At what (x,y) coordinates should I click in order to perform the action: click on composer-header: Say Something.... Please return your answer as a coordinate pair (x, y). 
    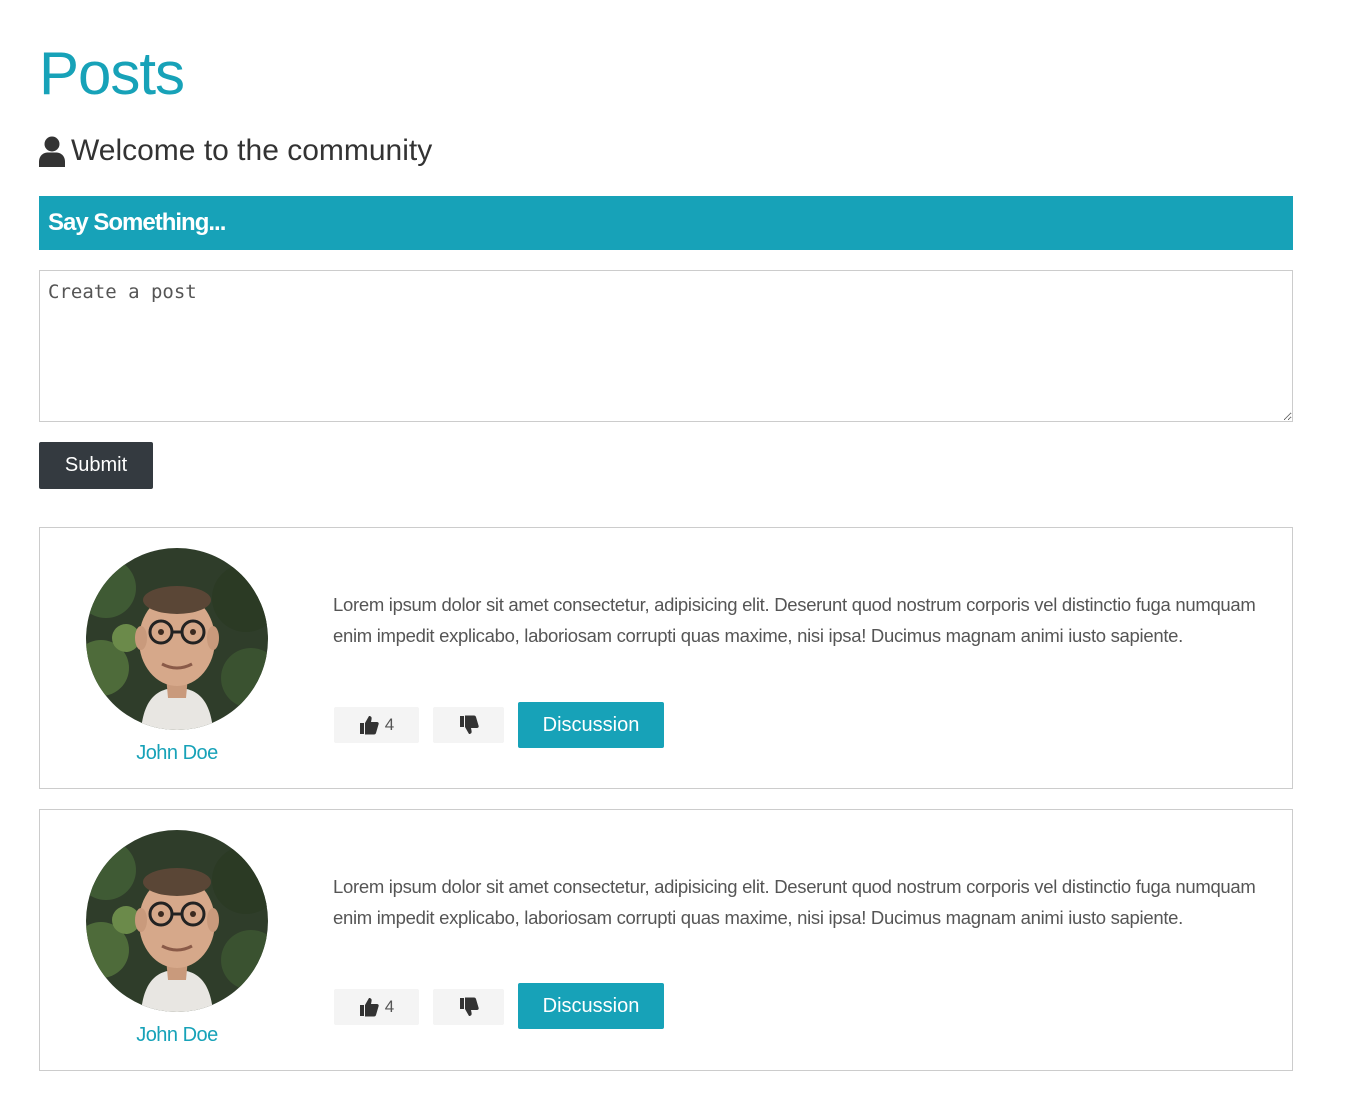
    Looking at the image, I should click on (666, 223).